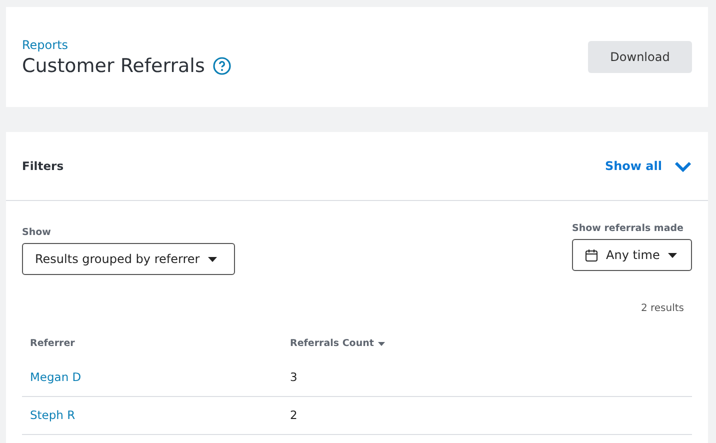  What do you see at coordinates (294, 377) in the screenshot?
I see `referral-count: 3` at bounding box center [294, 377].